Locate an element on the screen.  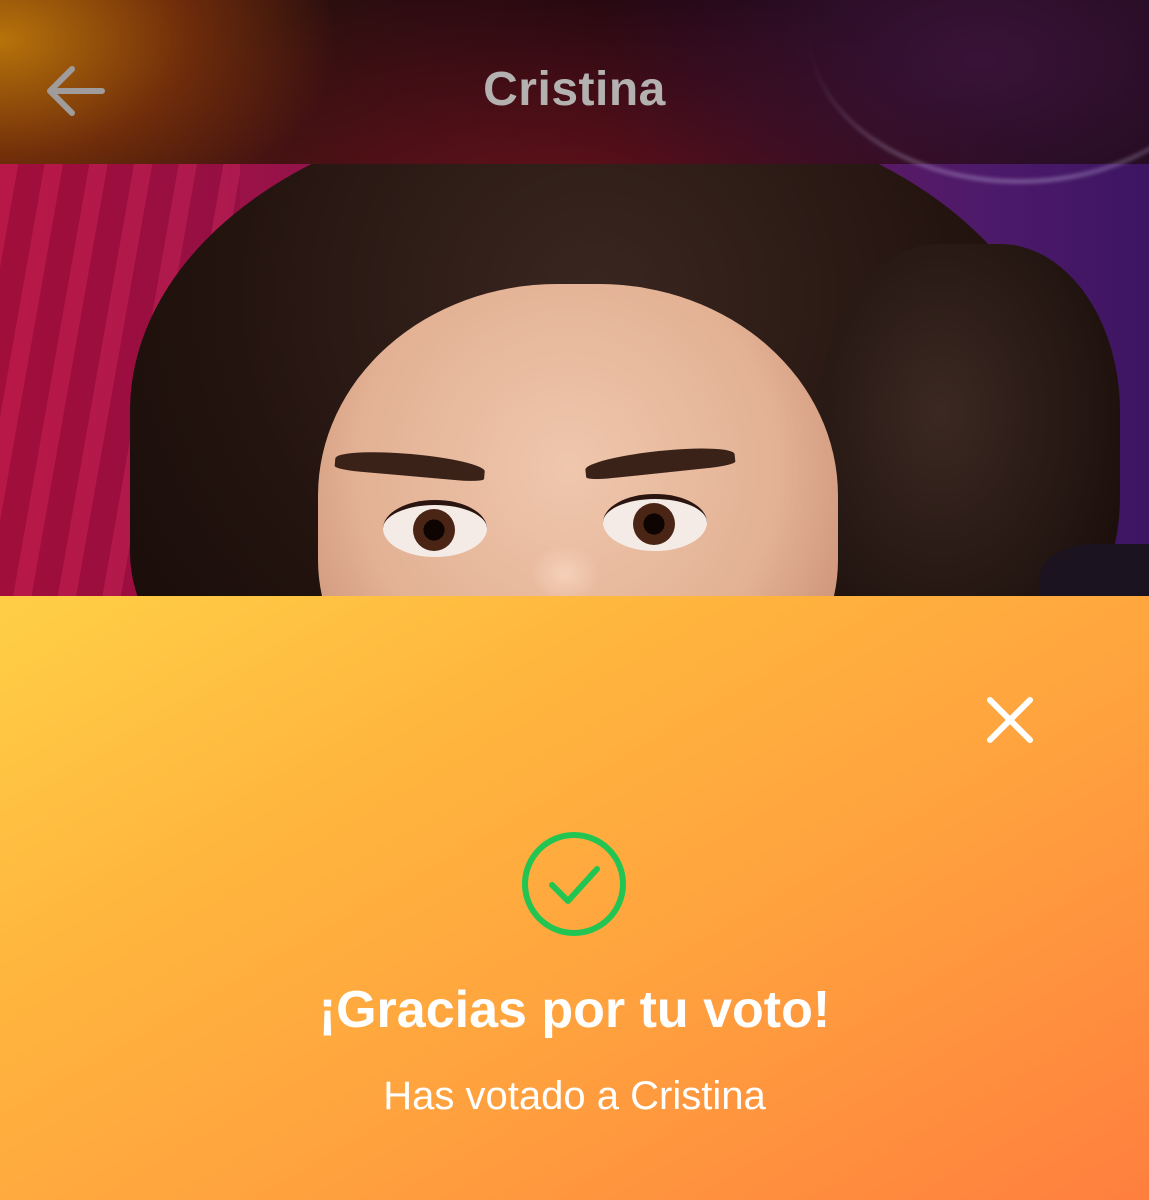
check-circle-icon is located at coordinates (574, 884).